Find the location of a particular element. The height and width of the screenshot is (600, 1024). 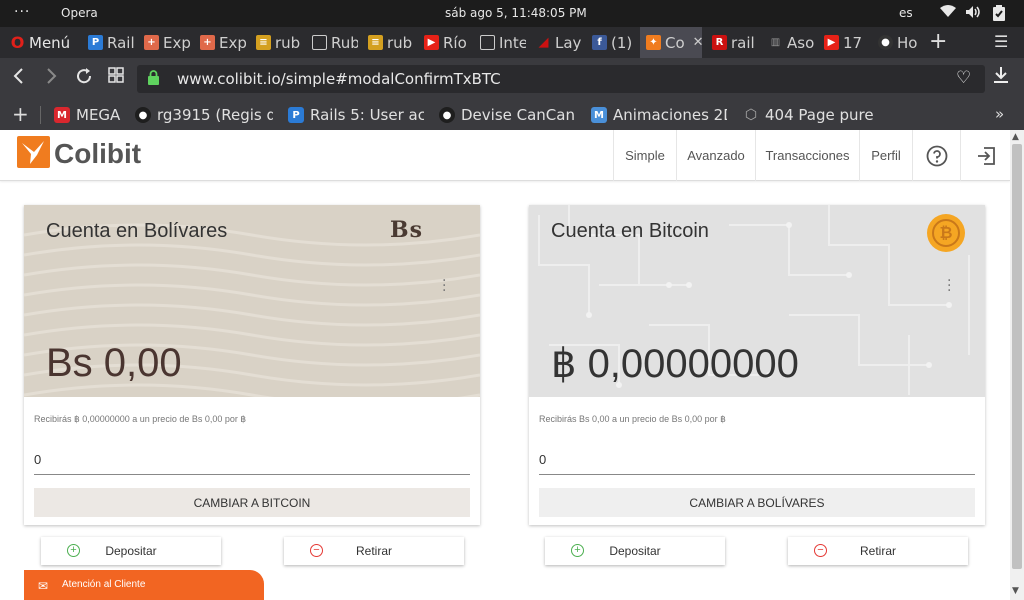

tab-inte: Inte is located at coordinates (500, 42).